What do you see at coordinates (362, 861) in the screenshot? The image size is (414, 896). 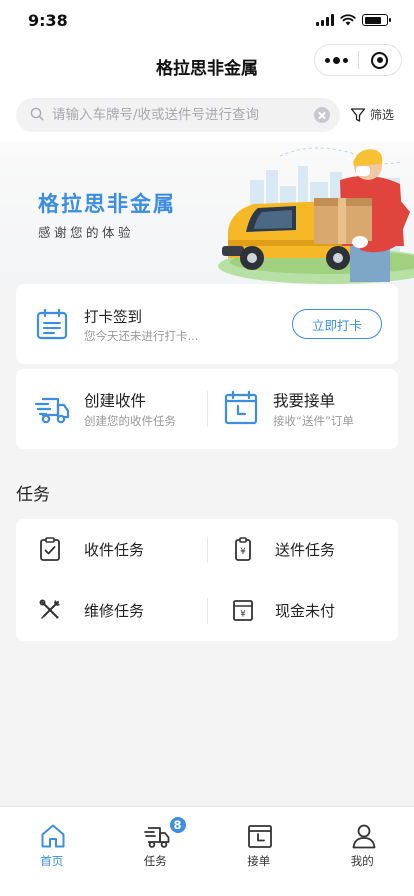 I see `tab-mine-label: 我的` at bounding box center [362, 861].